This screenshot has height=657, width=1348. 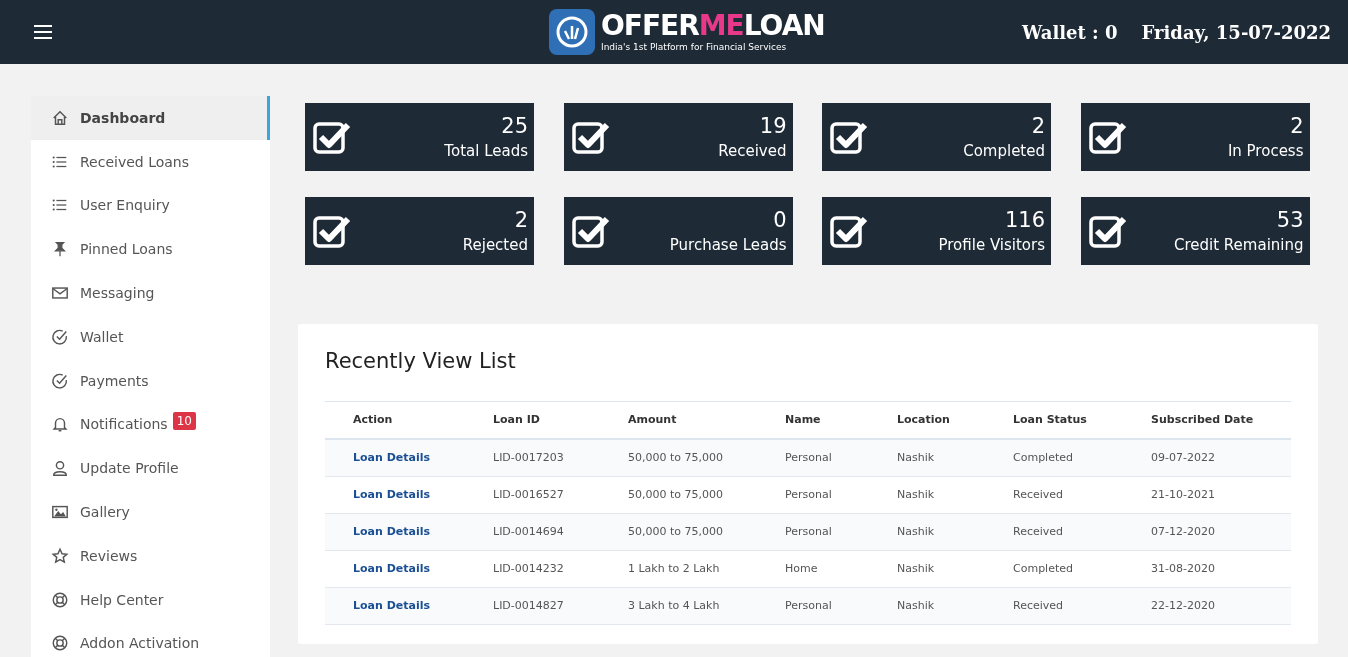 What do you see at coordinates (150, 337) in the screenshot?
I see `sidebar-item: Wallet` at bounding box center [150, 337].